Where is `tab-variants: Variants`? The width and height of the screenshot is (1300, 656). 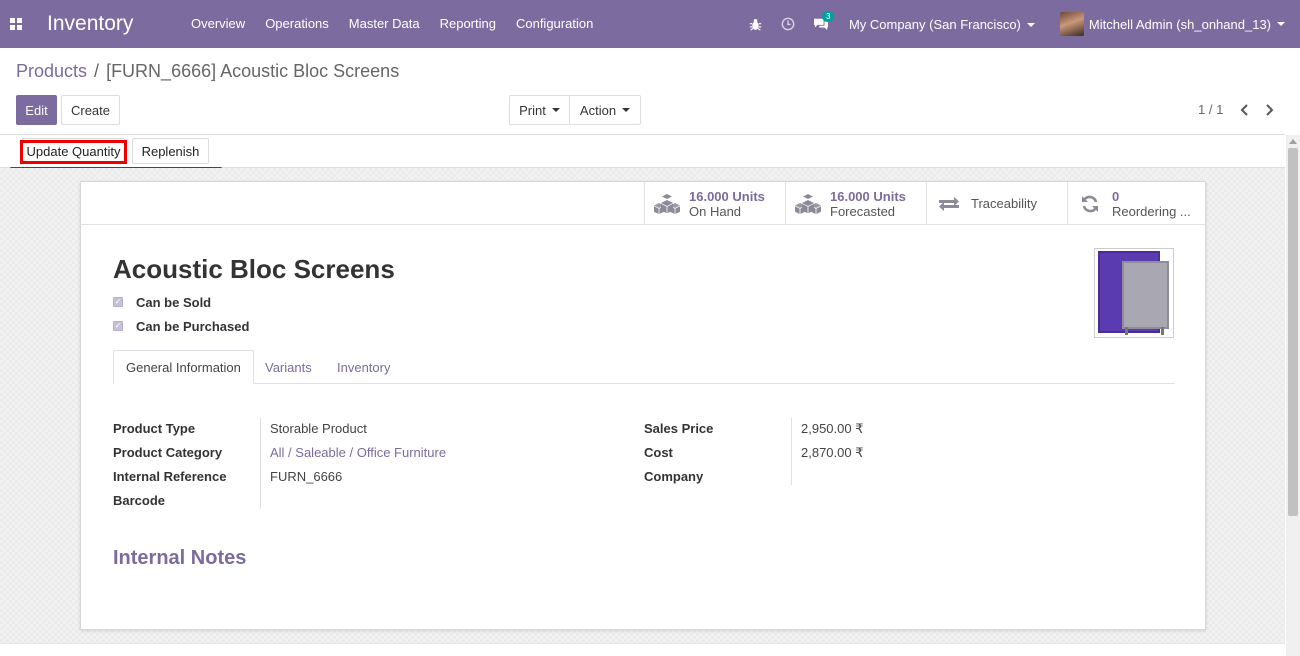 tab-variants: Variants is located at coordinates (288, 367).